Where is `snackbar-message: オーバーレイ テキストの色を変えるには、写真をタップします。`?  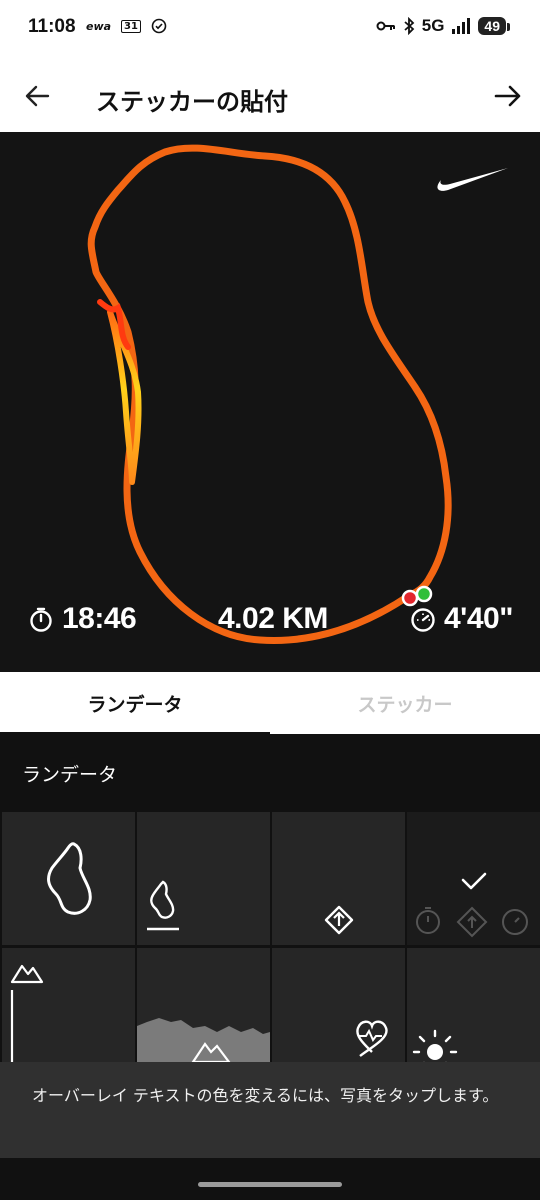 snackbar-message: オーバーレイ テキストの色を変えるには、写真をタップします。 is located at coordinates (270, 1110).